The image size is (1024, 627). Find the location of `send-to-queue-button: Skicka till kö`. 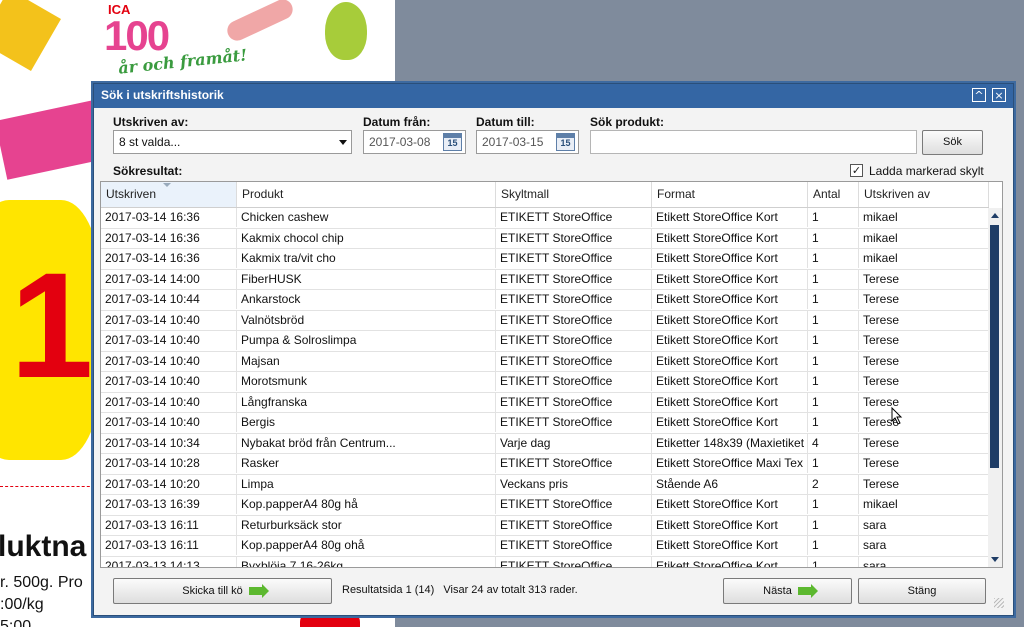

send-to-queue-button: Skicka till kö is located at coordinates (222, 591).